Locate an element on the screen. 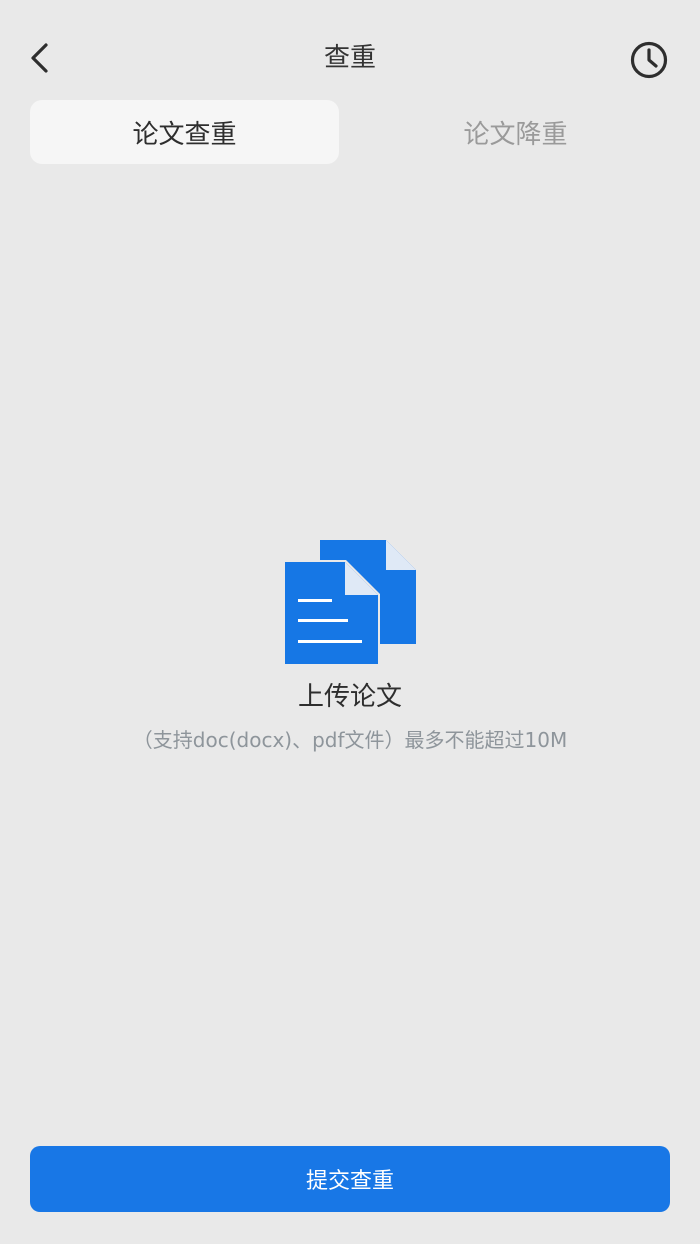  upload-title: 上传论文 is located at coordinates (349, 697).